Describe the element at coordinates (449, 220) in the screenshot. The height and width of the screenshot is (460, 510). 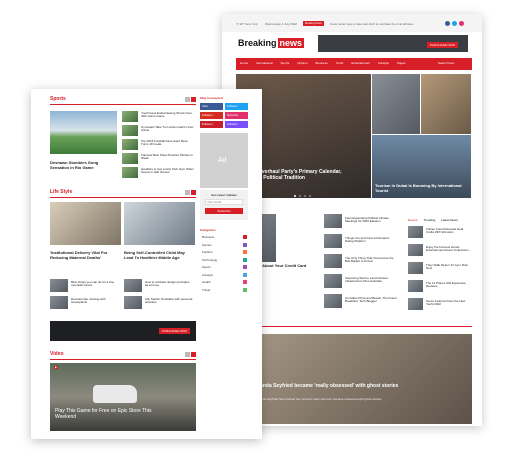
I see `tab-latest: Latest News` at that location.